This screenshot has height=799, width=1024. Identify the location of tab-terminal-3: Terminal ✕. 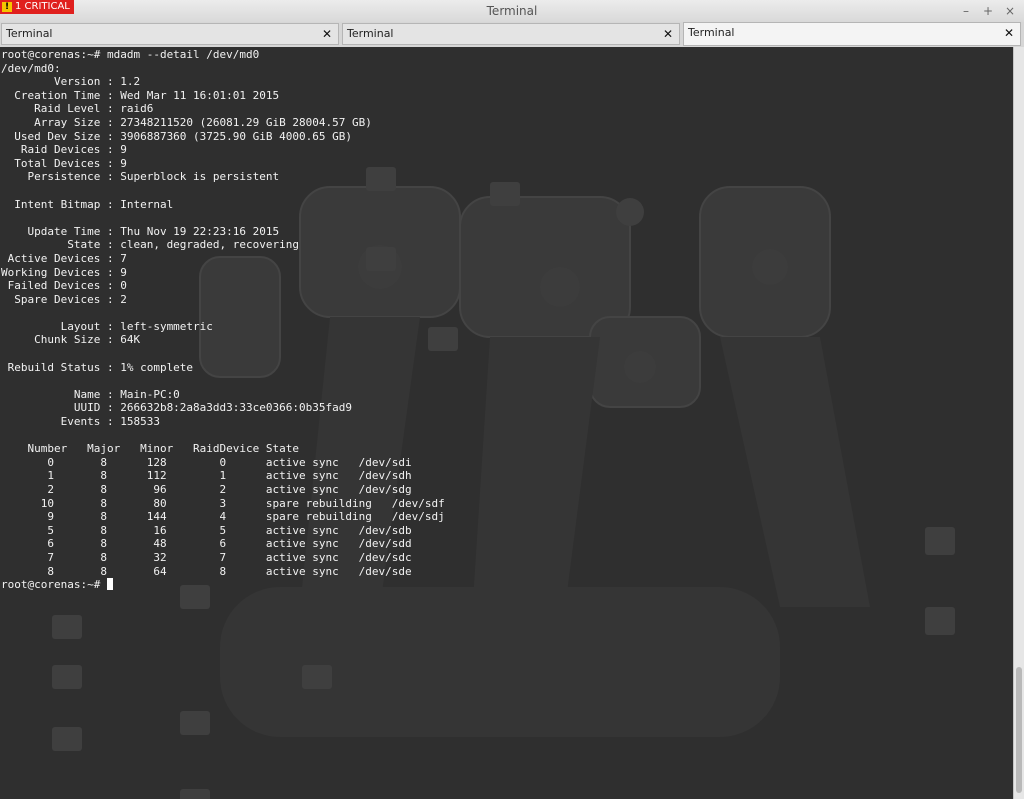
(852, 34).